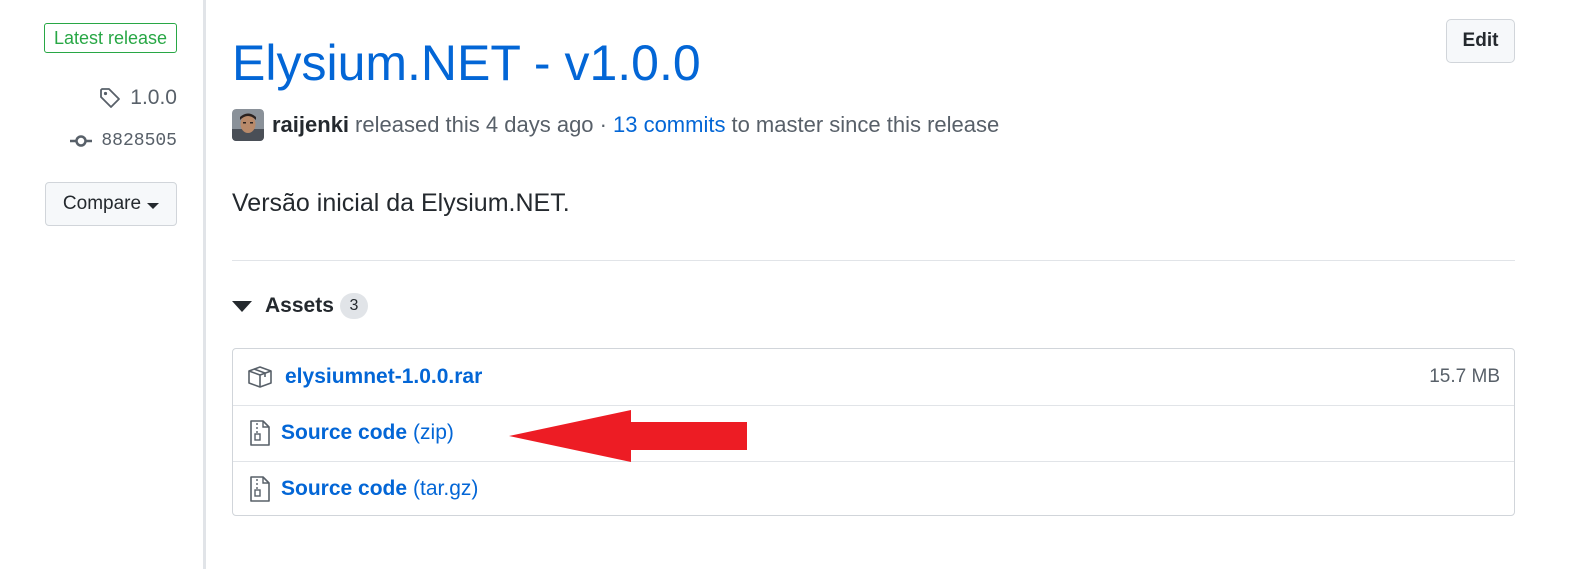 This screenshot has width=1595, height=569. I want to click on timeline-divider, so click(204, 284).